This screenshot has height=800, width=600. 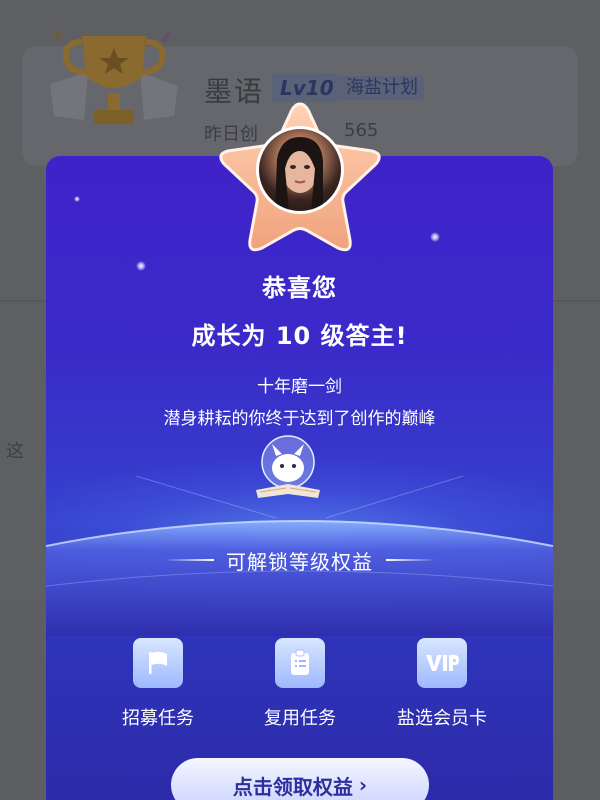 What do you see at coordinates (299, 387) in the screenshot?
I see `slogan-line-1: 十年磨一剑` at bounding box center [299, 387].